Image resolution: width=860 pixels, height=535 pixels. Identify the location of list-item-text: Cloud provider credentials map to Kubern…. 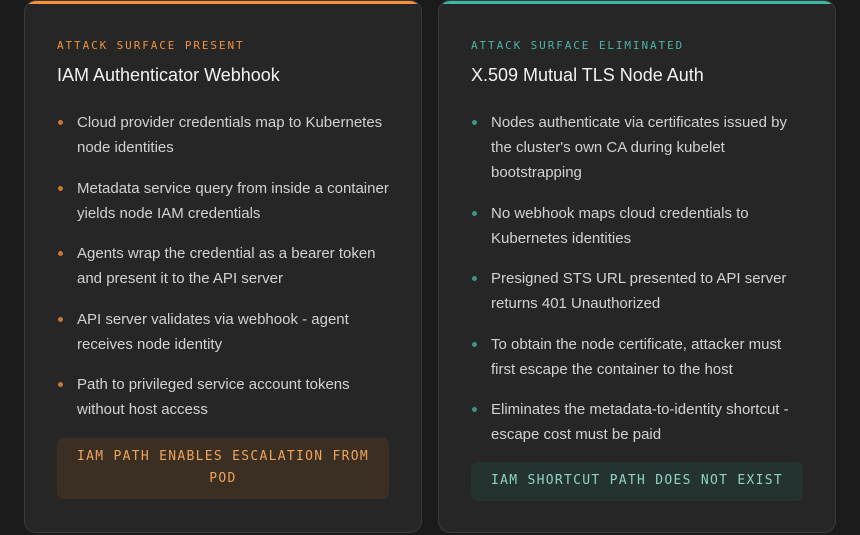
(230, 135).